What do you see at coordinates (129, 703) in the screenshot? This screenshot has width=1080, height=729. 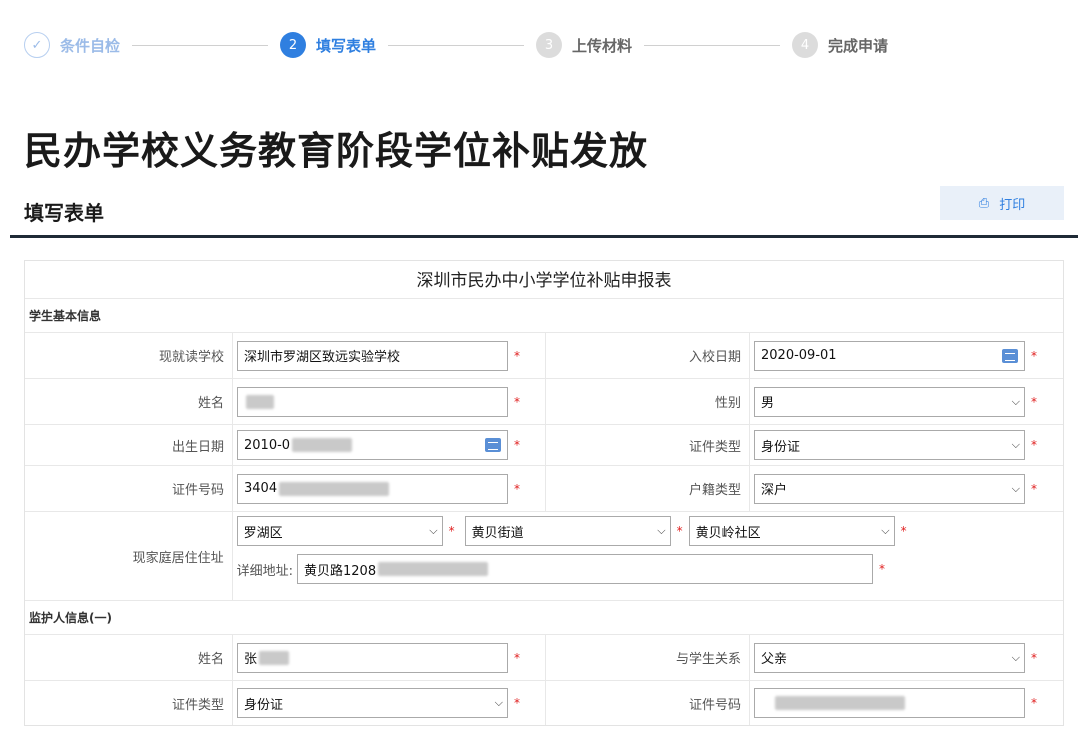 I see `guardian-id-type-label: 证件类型` at bounding box center [129, 703].